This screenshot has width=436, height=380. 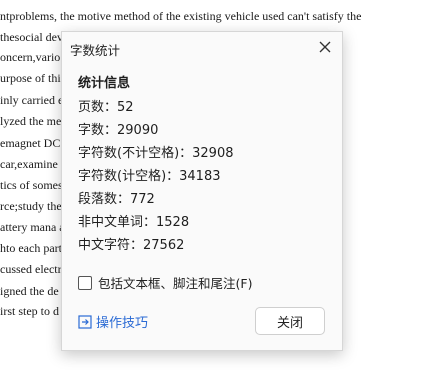 I want to click on document-line: urpose of thi, so click(x=30, y=78).